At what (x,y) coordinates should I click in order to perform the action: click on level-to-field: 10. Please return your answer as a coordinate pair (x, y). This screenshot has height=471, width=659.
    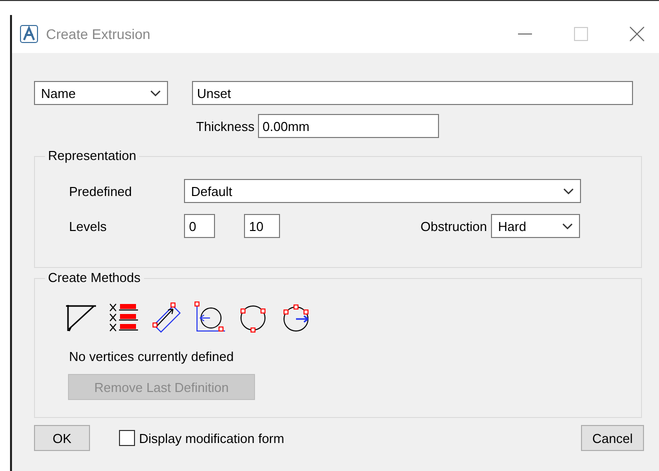
    Looking at the image, I should click on (262, 226).